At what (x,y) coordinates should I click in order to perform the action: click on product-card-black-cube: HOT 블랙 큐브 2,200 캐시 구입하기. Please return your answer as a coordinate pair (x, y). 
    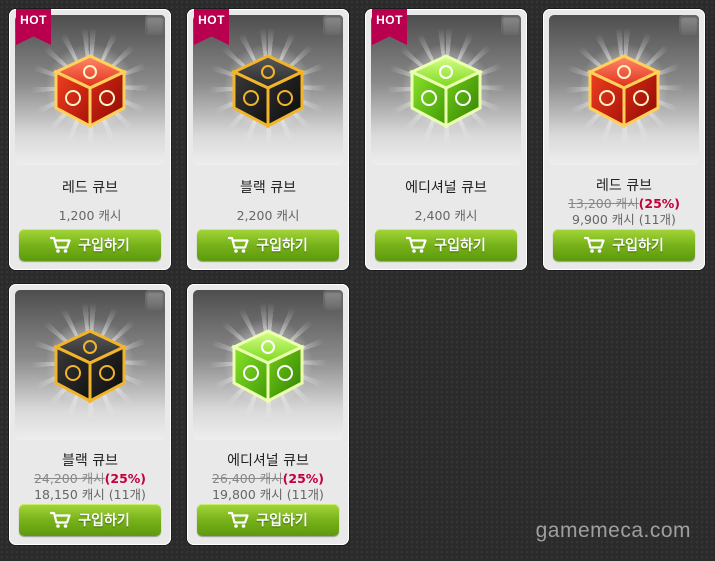
    Looking at the image, I should click on (268, 139).